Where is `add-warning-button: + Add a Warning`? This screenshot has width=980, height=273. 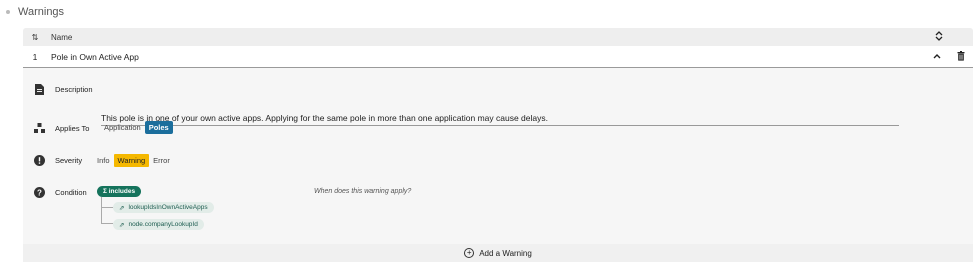 add-warning-button: + Add a Warning is located at coordinates (498, 253).